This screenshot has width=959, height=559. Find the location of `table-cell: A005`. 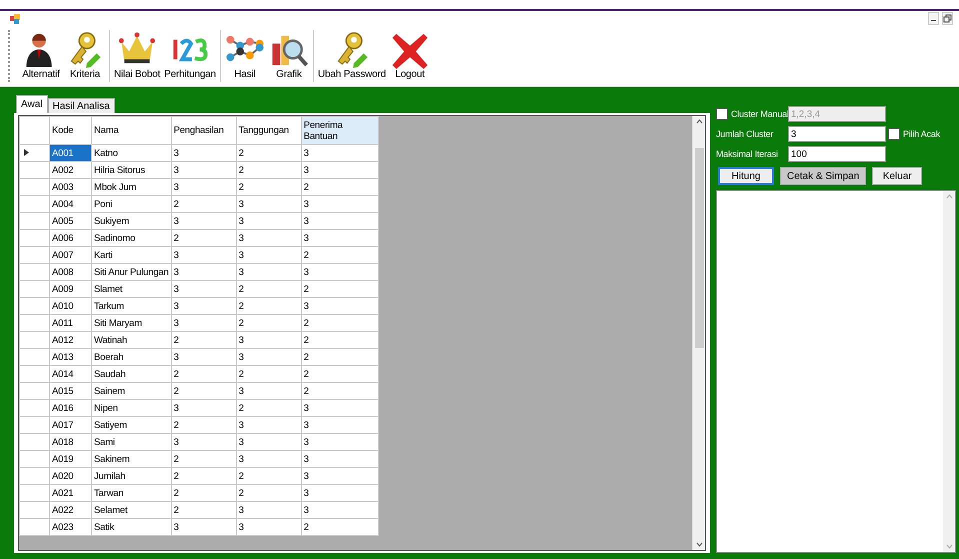

table-cell: A005 is located at coordinates (71, 221).